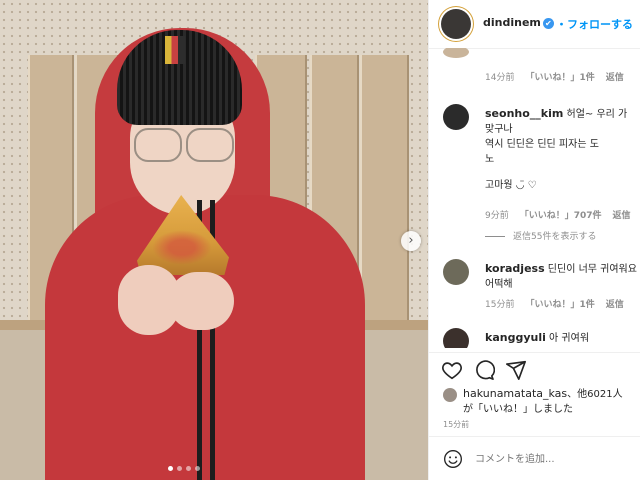  I want to click on comment-text: kanggyuli 아 귀여워, so click(561, 338).